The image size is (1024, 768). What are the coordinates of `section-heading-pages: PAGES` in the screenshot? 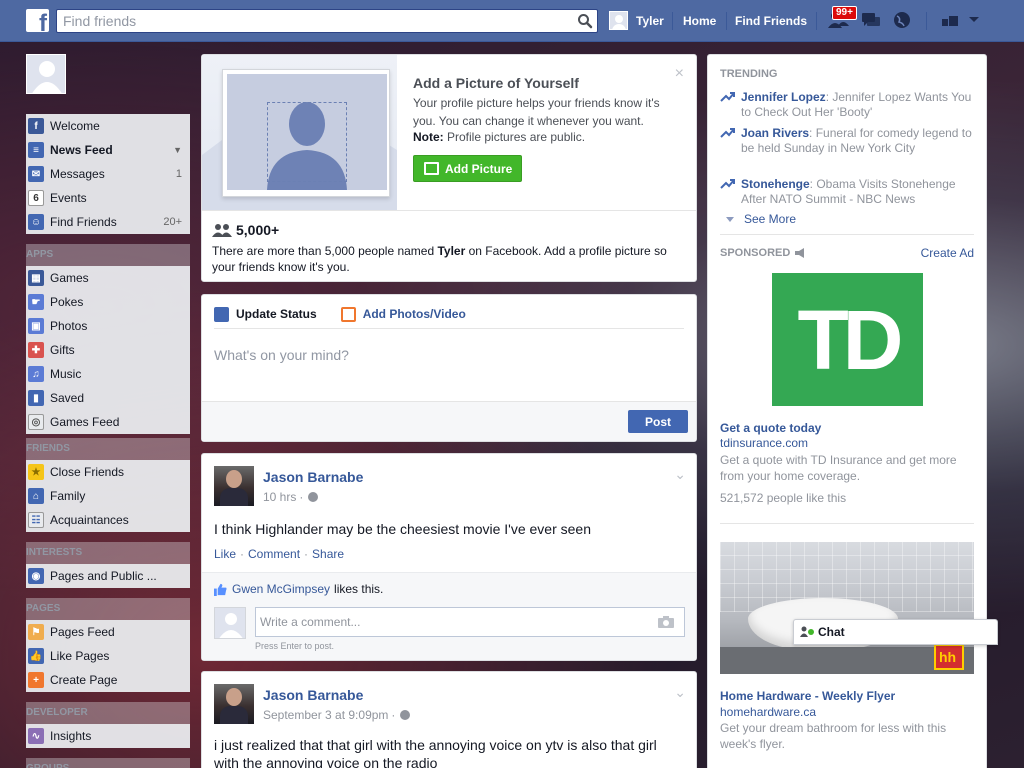 It's located at (108, 609).